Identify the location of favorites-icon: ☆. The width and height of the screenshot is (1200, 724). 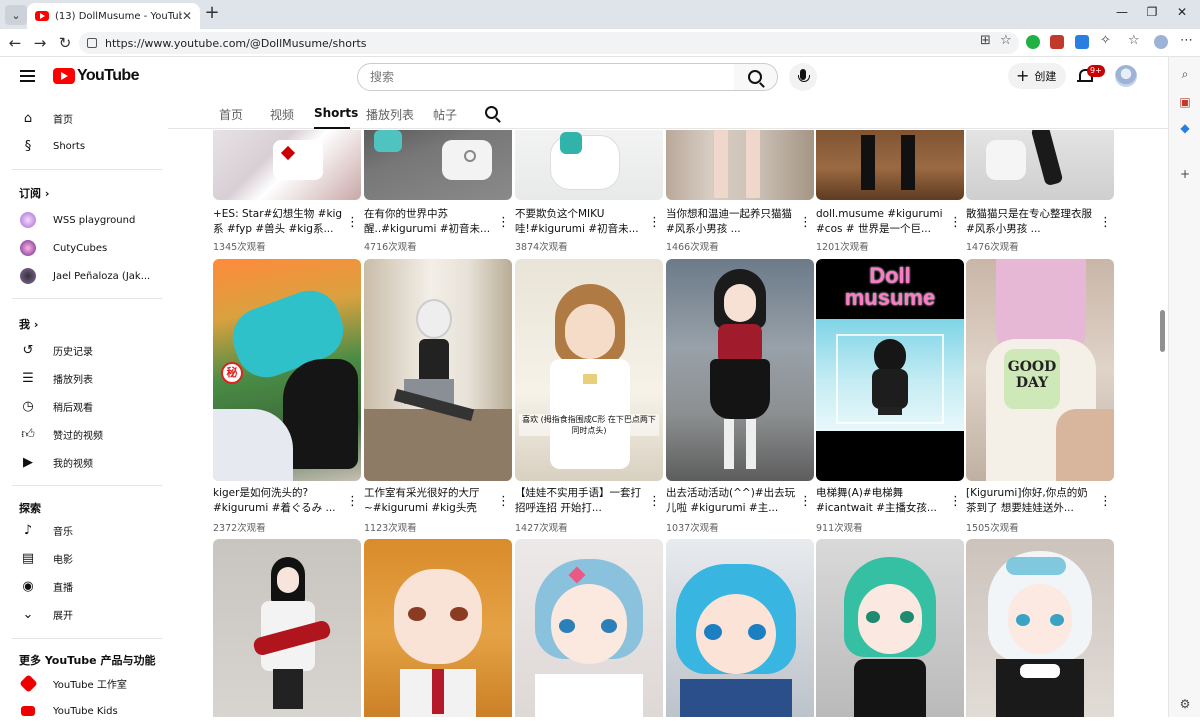
(1134, 42).